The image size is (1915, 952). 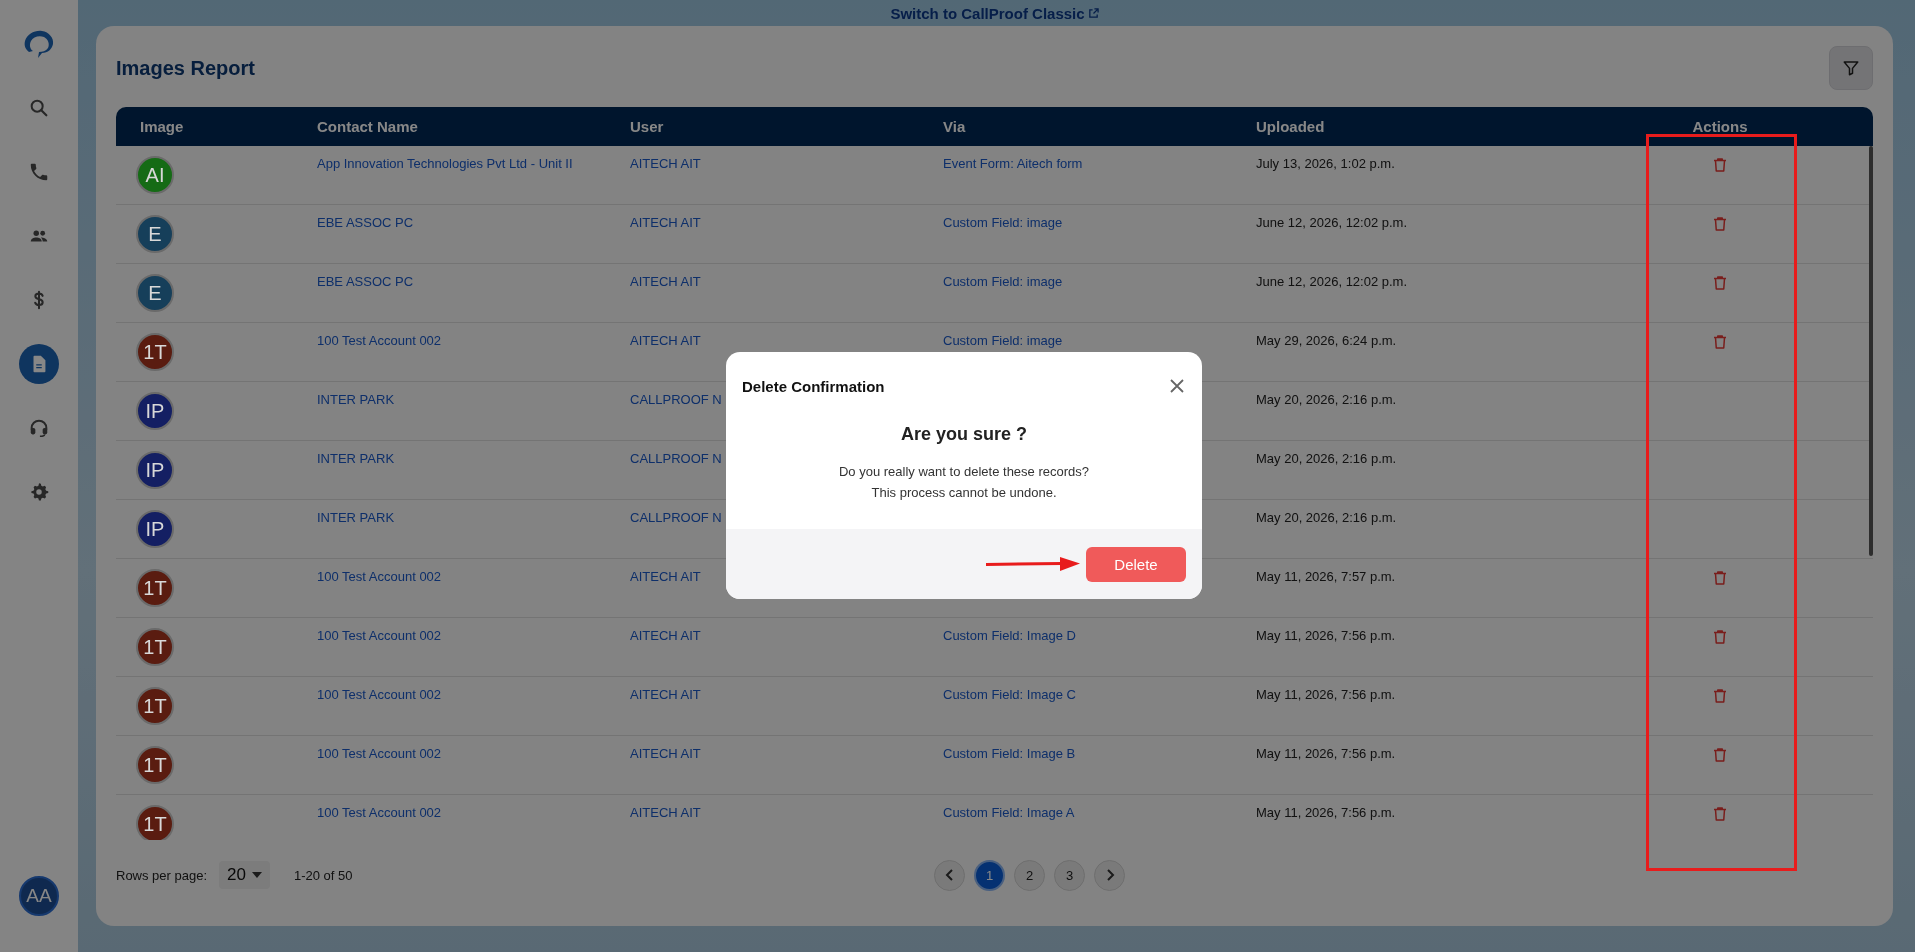 I want to click on page-title: Images Report, so click(x=185, y=68).